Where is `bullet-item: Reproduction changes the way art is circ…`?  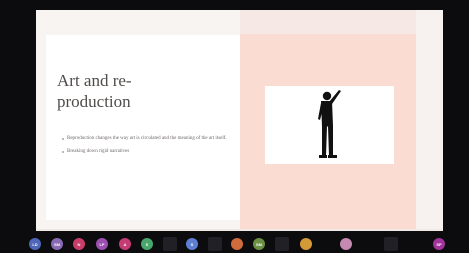 bullet-item: Reproduction changes the way art is circ… is located at coordinates (147, 139).